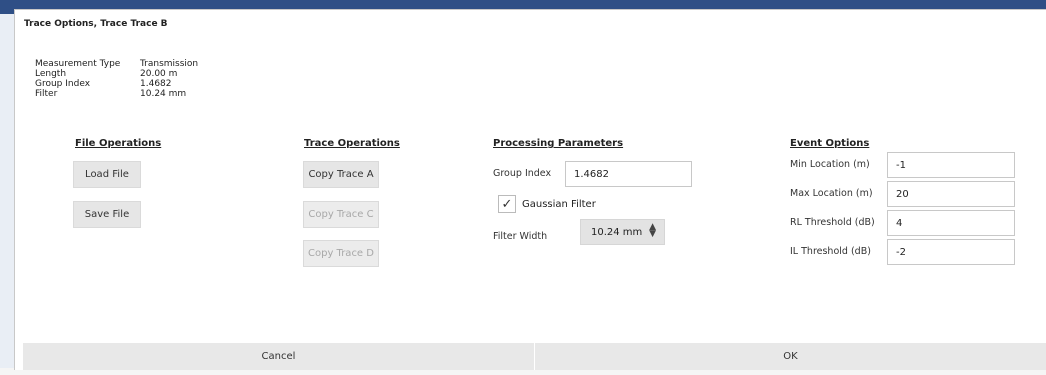 The height and width of the screenshot is (375, 1046). I want to click on copy-trace-a-button: Copy Trace A, so click(341, 174).